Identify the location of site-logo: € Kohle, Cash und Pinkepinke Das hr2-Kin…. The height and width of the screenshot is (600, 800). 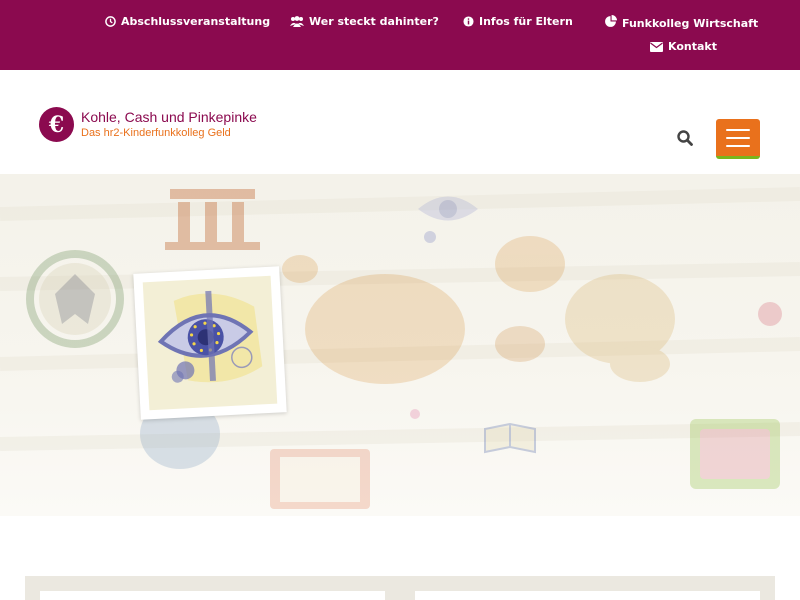
(148, 124).